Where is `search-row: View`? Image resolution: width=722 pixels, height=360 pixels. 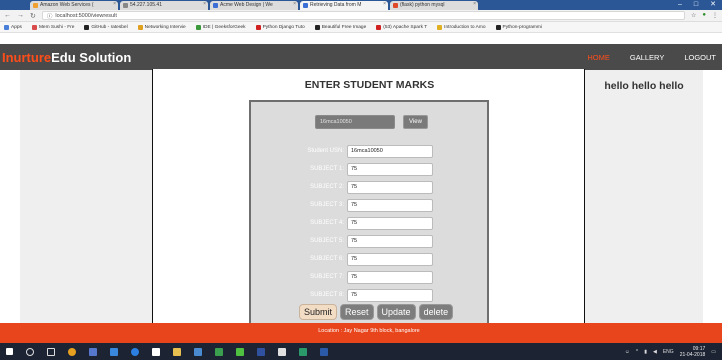
search-row: View is located at coordinates (371, 122).